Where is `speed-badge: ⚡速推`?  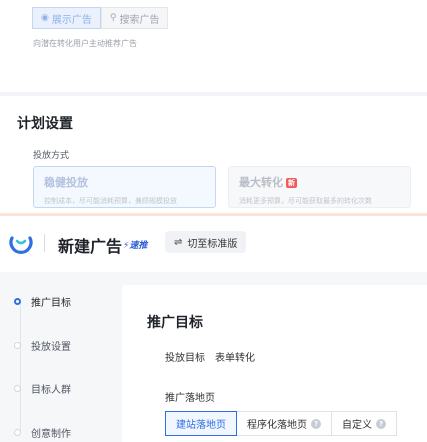 speed-badge: ⚡速推 is located at coordinates (135, 246).